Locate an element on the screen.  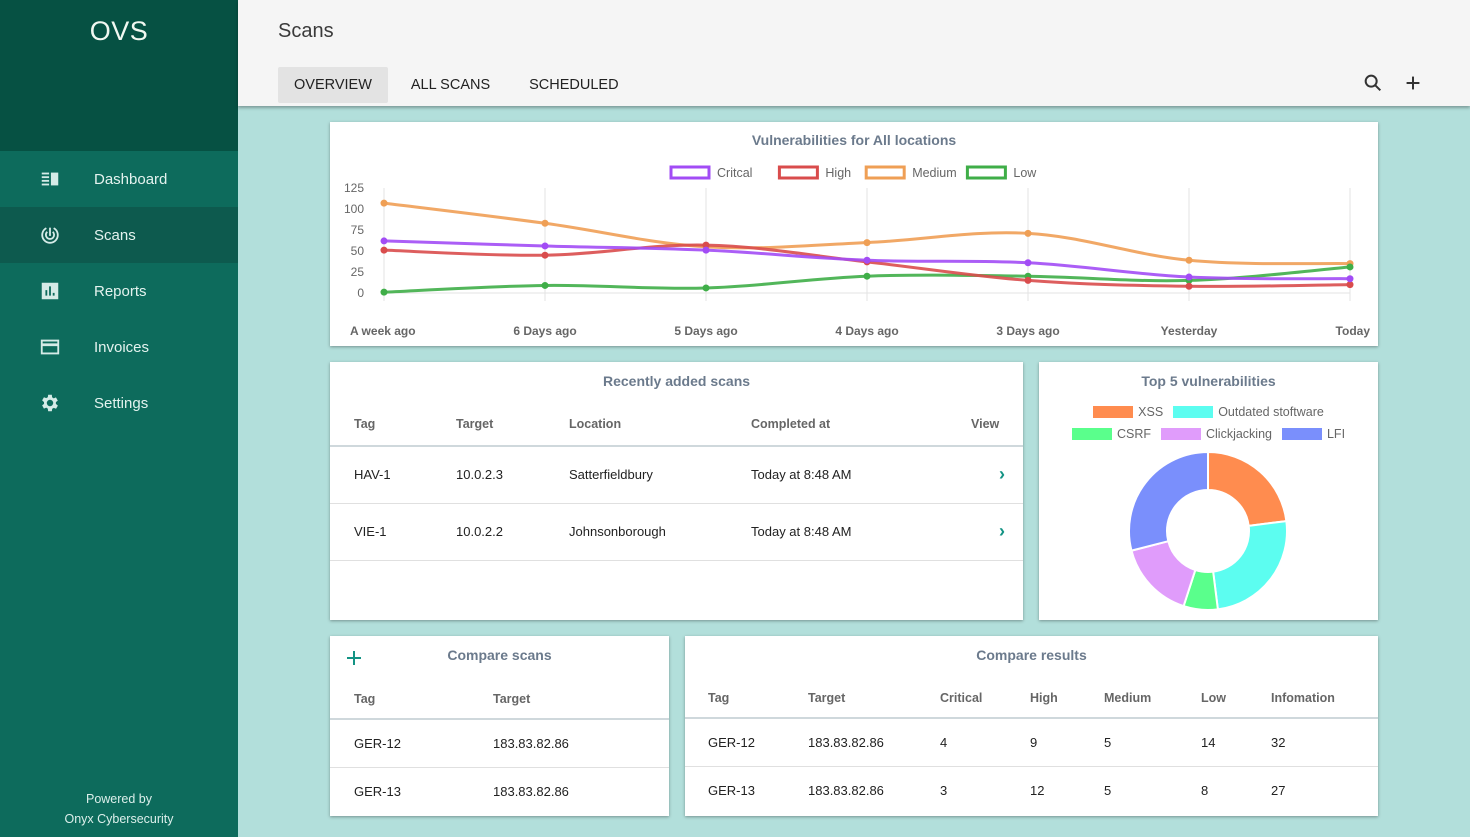
table-row: GER-12 183.83.82.86 is located at coordinates (499, 743).